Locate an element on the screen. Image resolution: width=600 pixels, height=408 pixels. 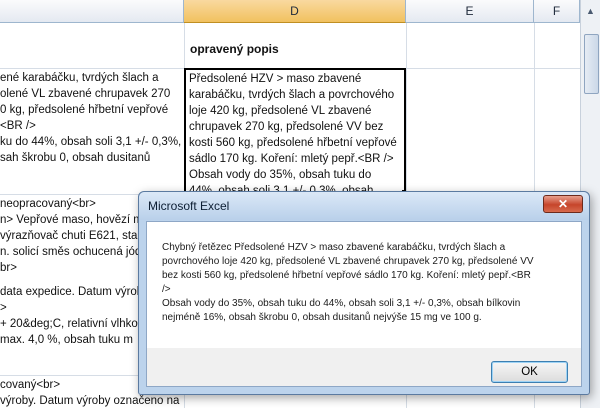
dialog-title: Microsoft Excel is located at coordinates (189, 206).